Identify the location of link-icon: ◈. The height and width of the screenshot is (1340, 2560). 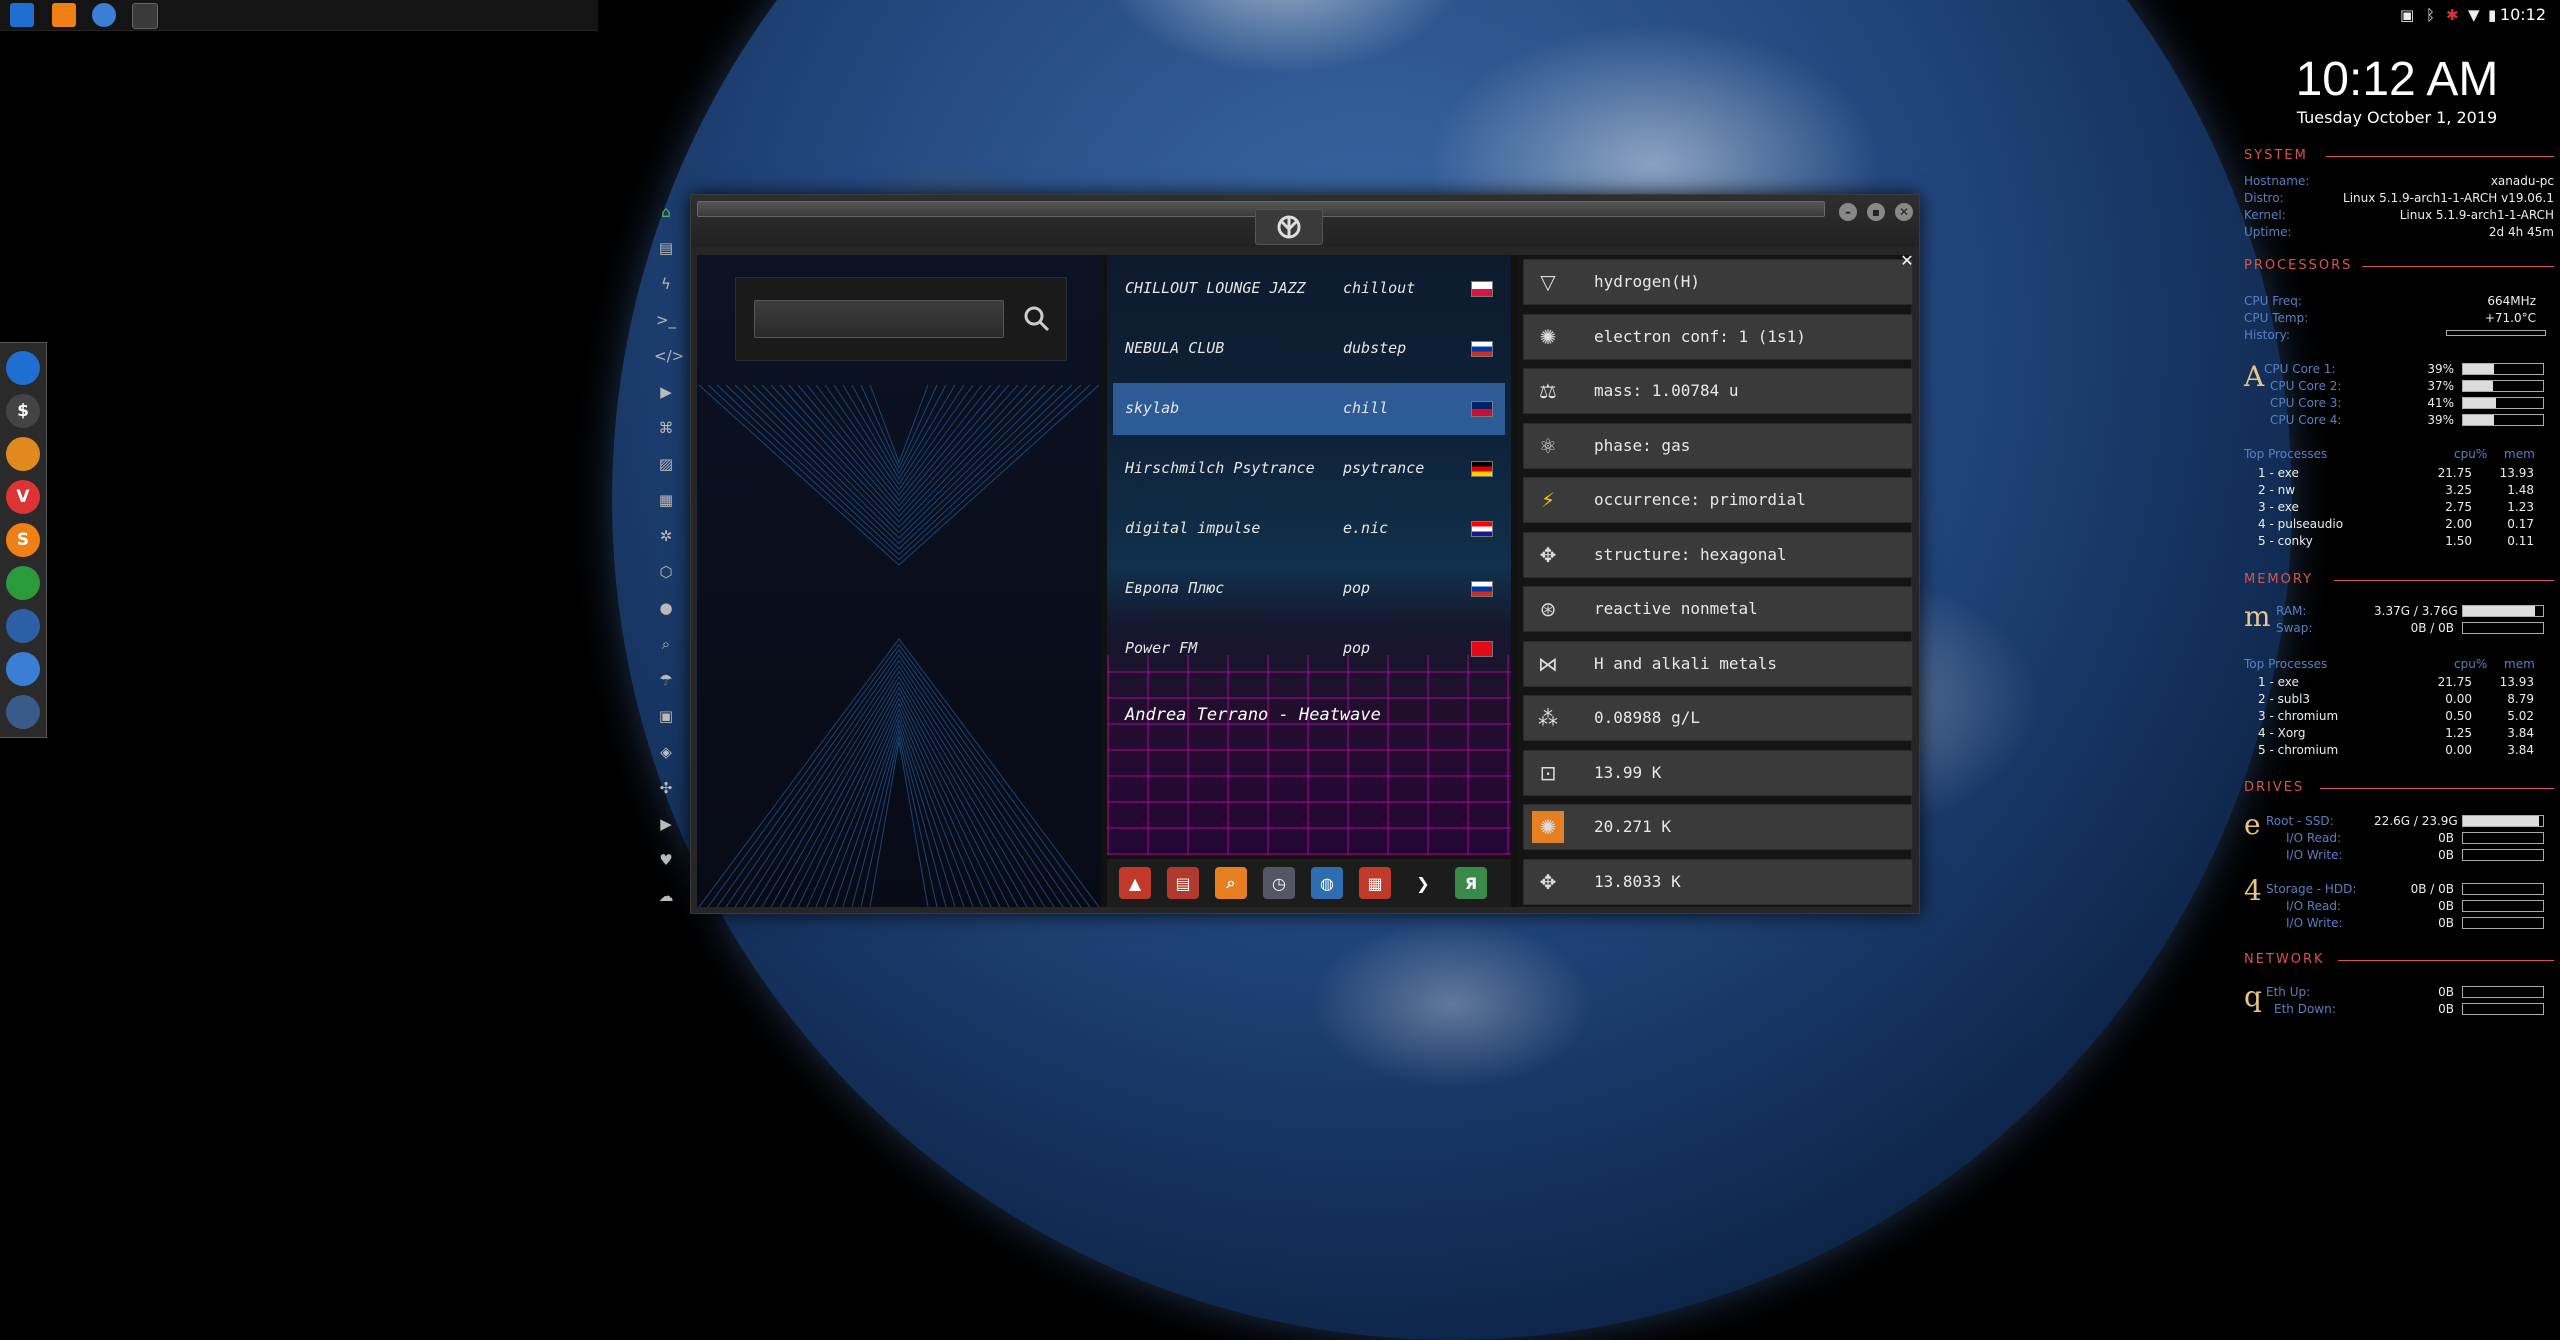
(666, 752).